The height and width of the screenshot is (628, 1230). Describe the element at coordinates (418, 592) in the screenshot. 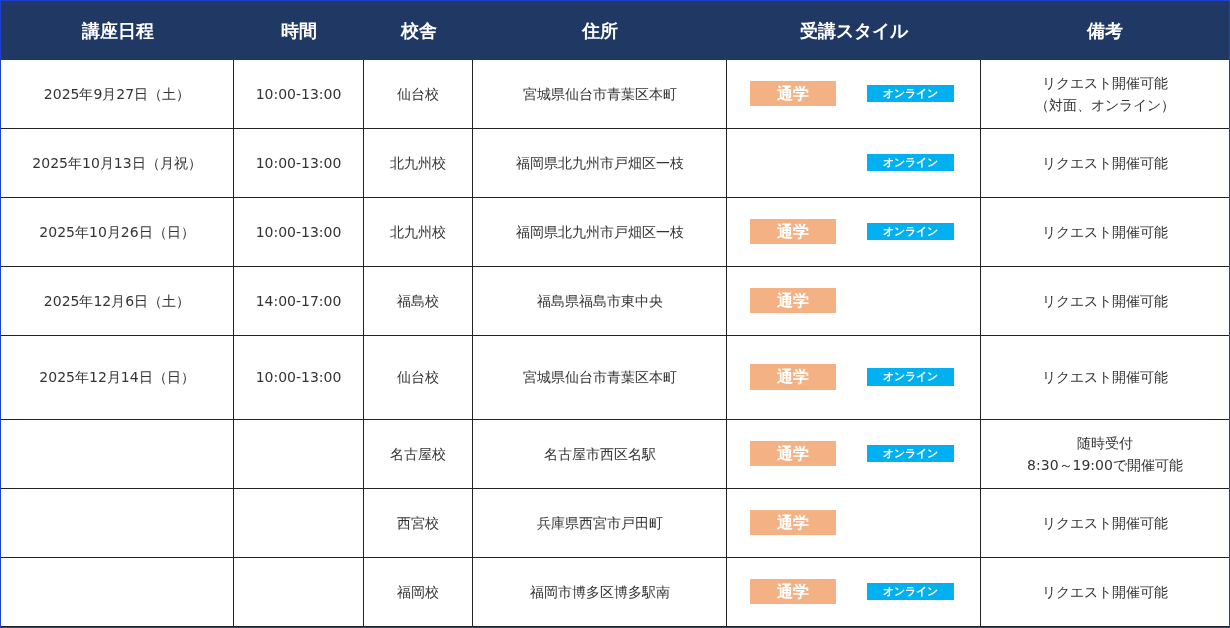

I see `school-text: 福岡校` at that location.